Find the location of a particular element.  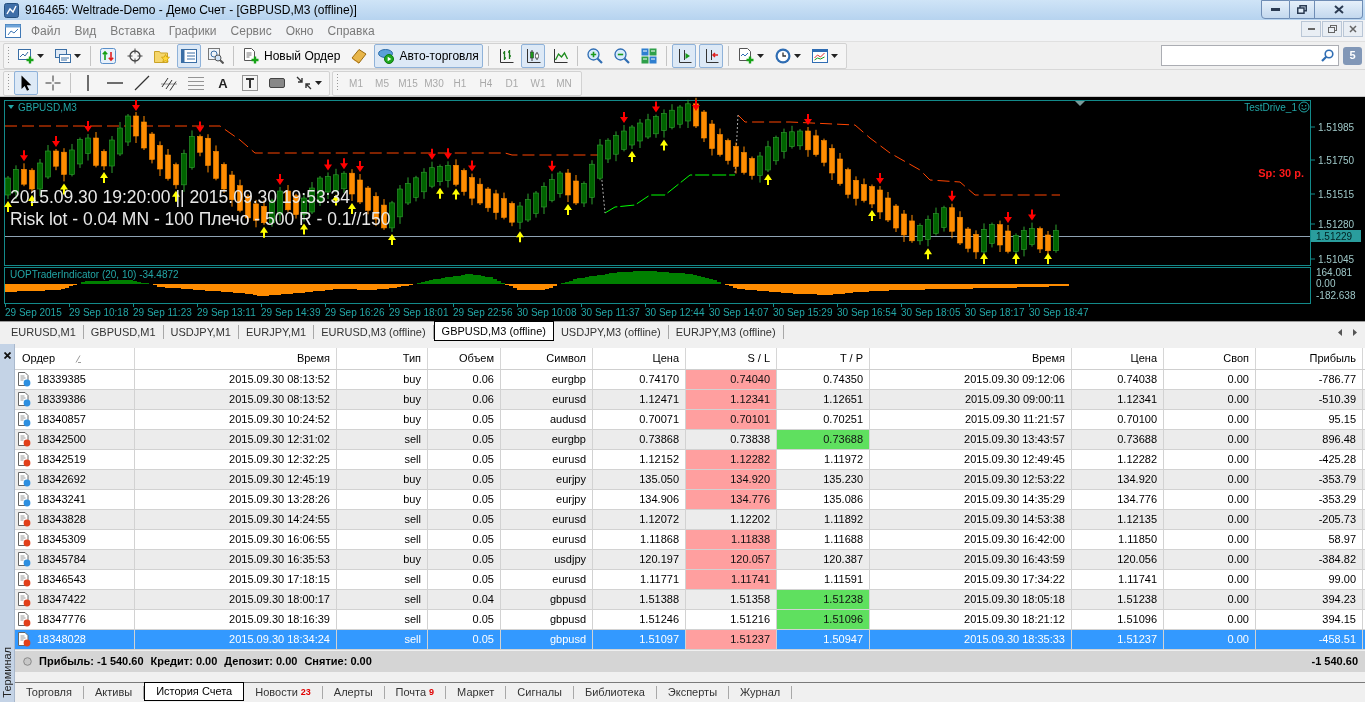

time-label: 30 Sep 11:37 is located at coordinates (610, 312).